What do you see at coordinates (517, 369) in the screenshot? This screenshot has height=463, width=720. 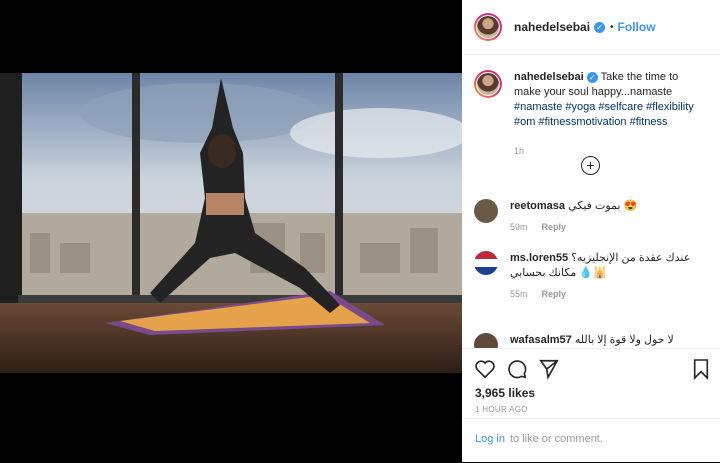 I see `comment-icon` at bounding box center [517, 369].